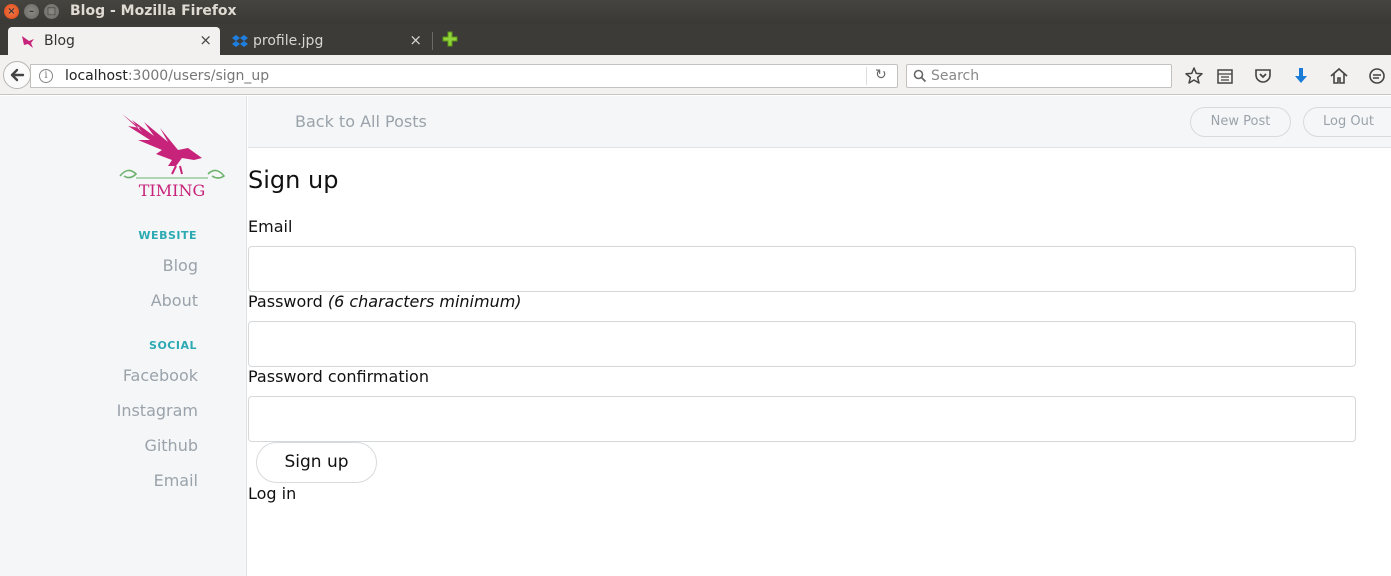 This screenshot has width=1391, height=576. What do you see at coordinates (1225, 76) in the screenshot?
I see `reading-list-icon` at bounding box center [1225, 76].